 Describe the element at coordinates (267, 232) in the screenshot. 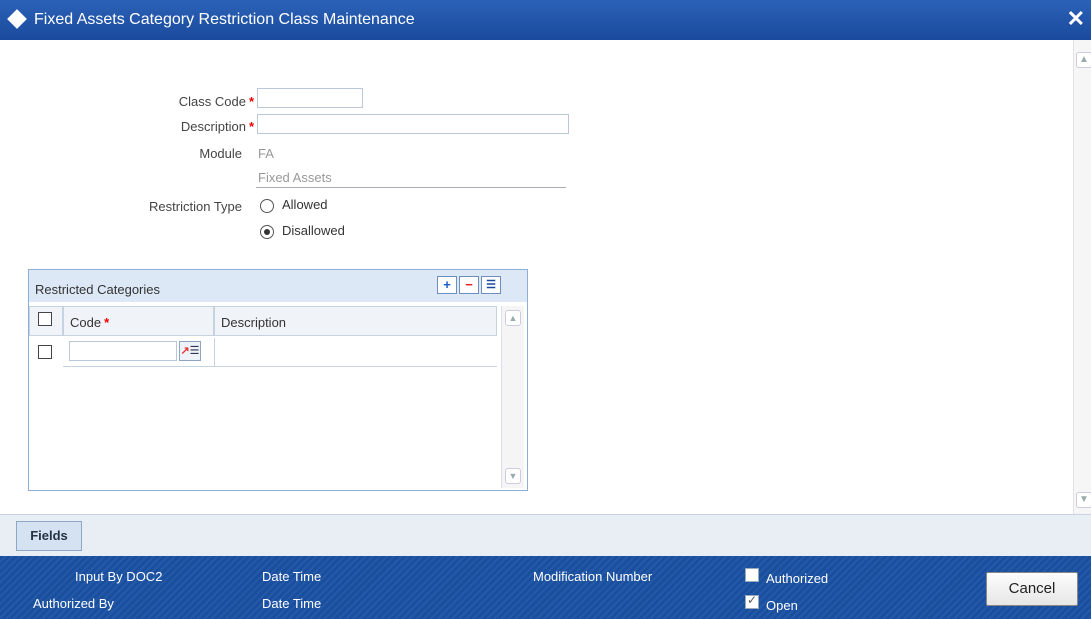

I see `restriction-disallowed-radio` at that location.